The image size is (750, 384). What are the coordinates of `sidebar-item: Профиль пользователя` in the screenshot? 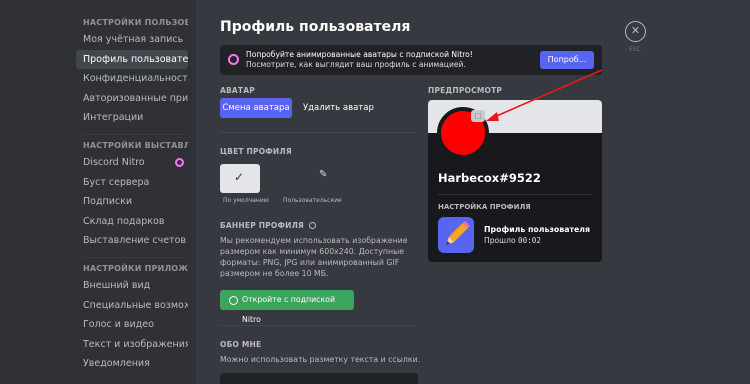 It's located at (132, 59).